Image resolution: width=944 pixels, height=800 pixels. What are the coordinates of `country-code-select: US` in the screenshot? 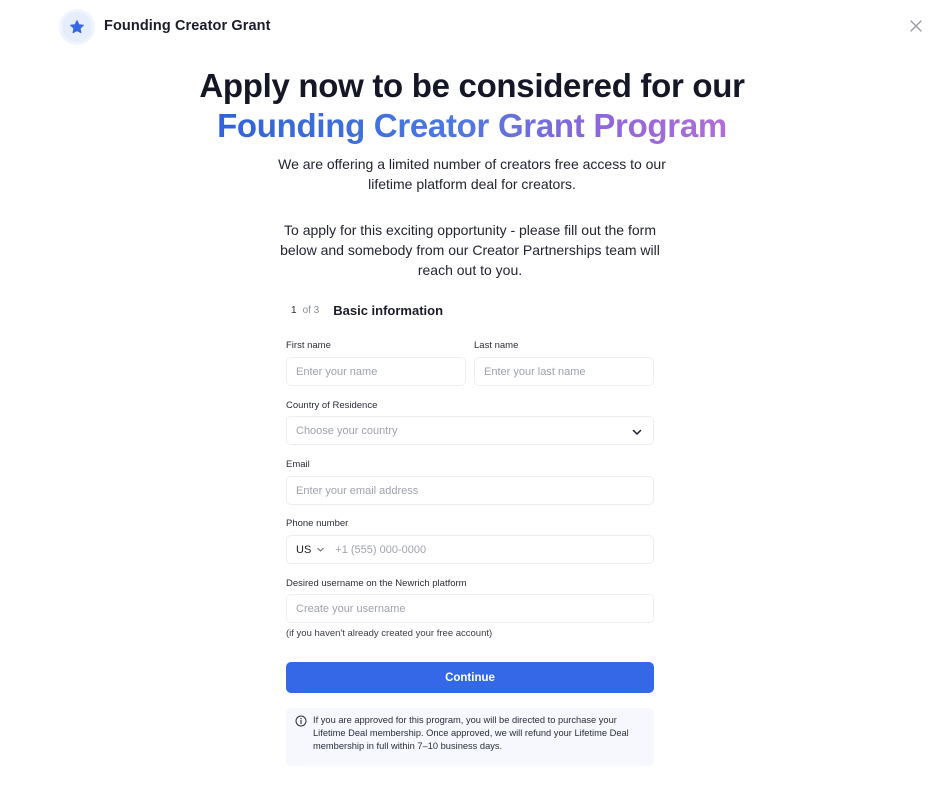 It's located at (309, 549).